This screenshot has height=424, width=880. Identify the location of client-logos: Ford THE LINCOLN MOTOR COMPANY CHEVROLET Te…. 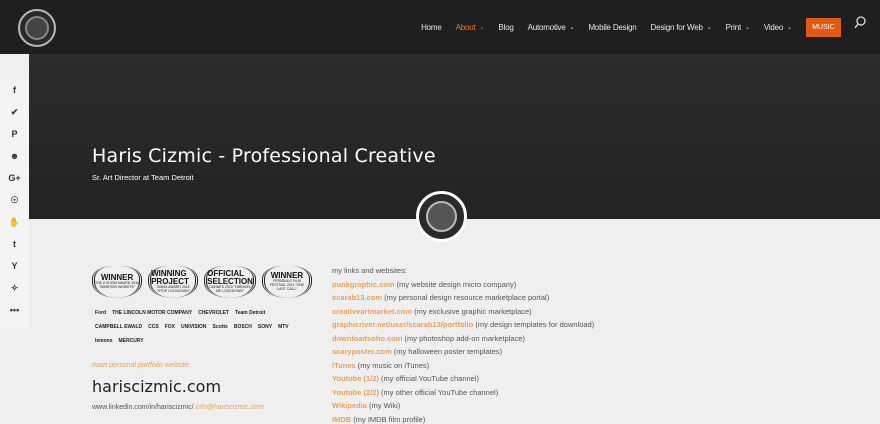
(200, 328).